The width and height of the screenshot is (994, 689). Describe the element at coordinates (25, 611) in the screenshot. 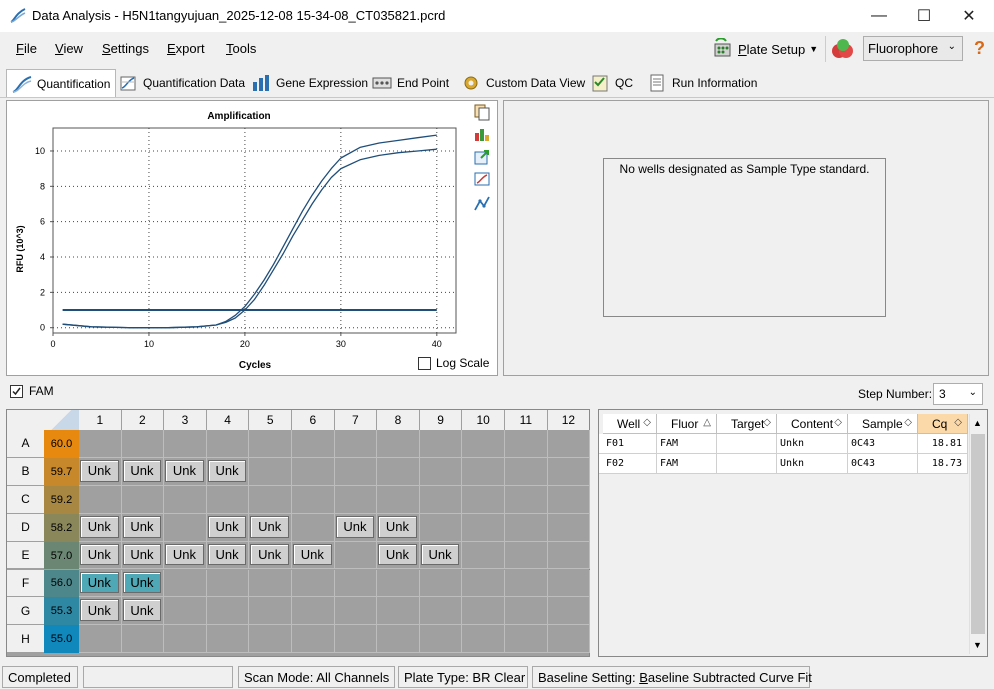

I see `plate-row-header: G` at that location.